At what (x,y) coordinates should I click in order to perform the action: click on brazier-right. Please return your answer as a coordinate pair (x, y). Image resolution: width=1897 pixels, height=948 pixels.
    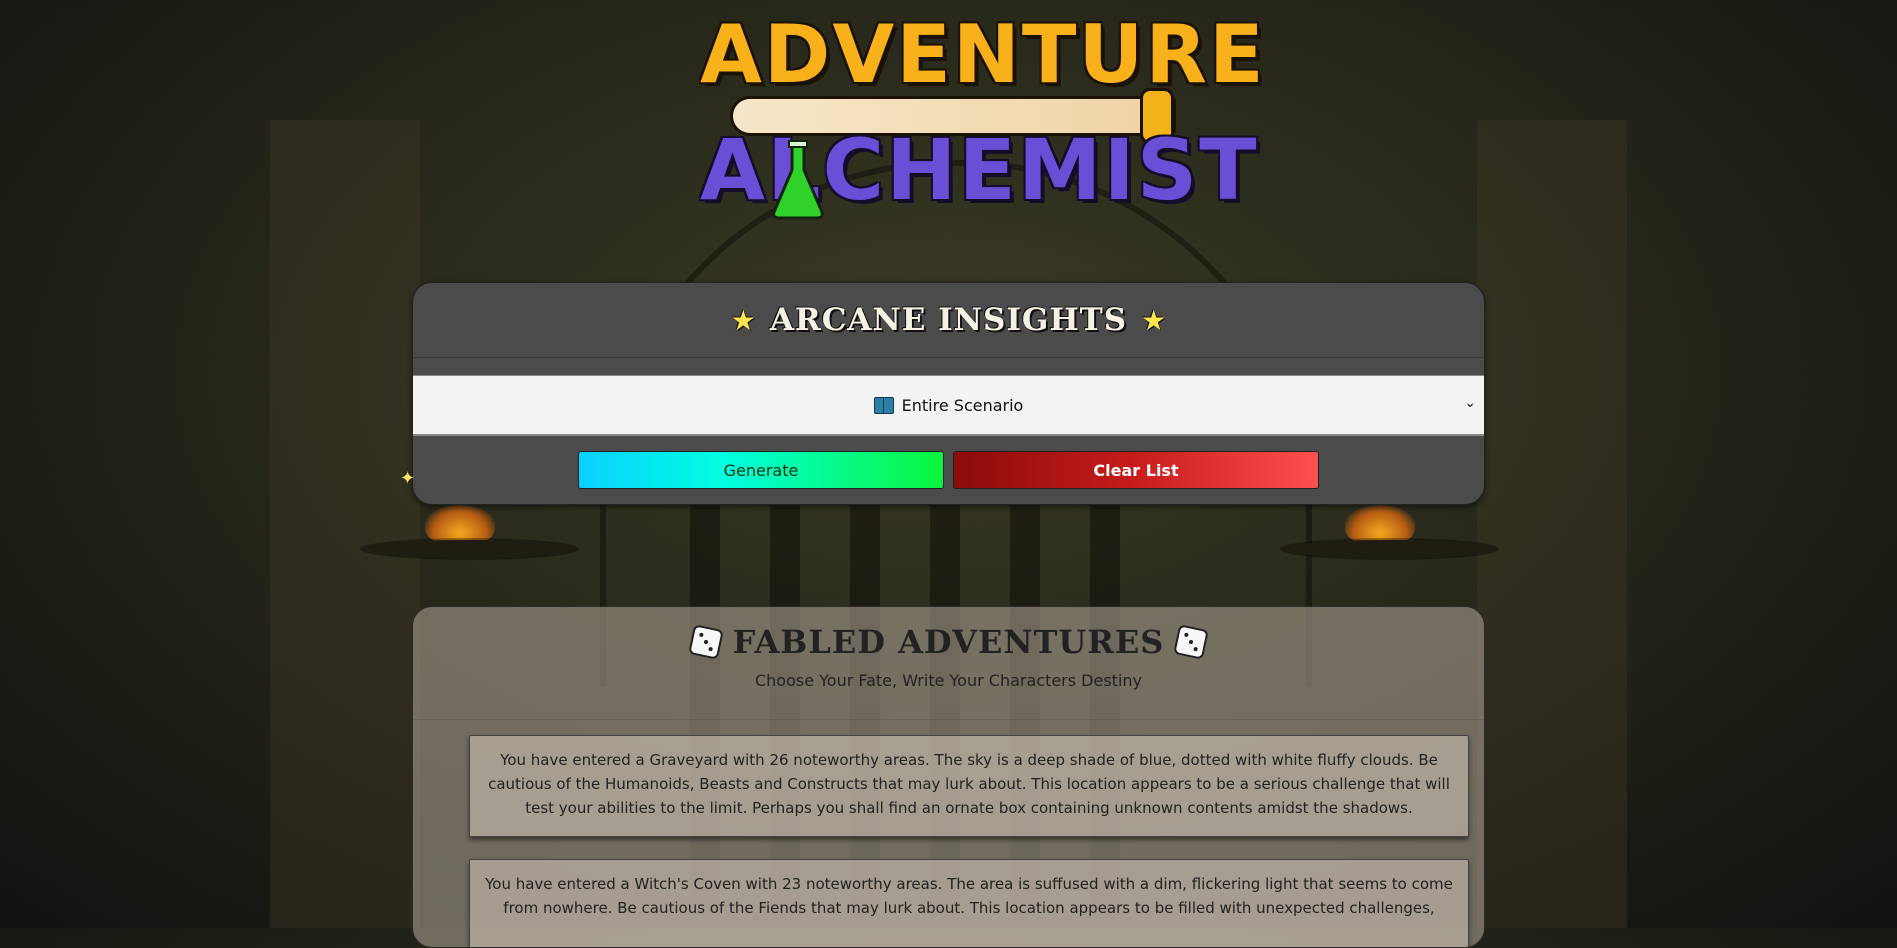
    Looking at the image, I should click on (1389, 549).